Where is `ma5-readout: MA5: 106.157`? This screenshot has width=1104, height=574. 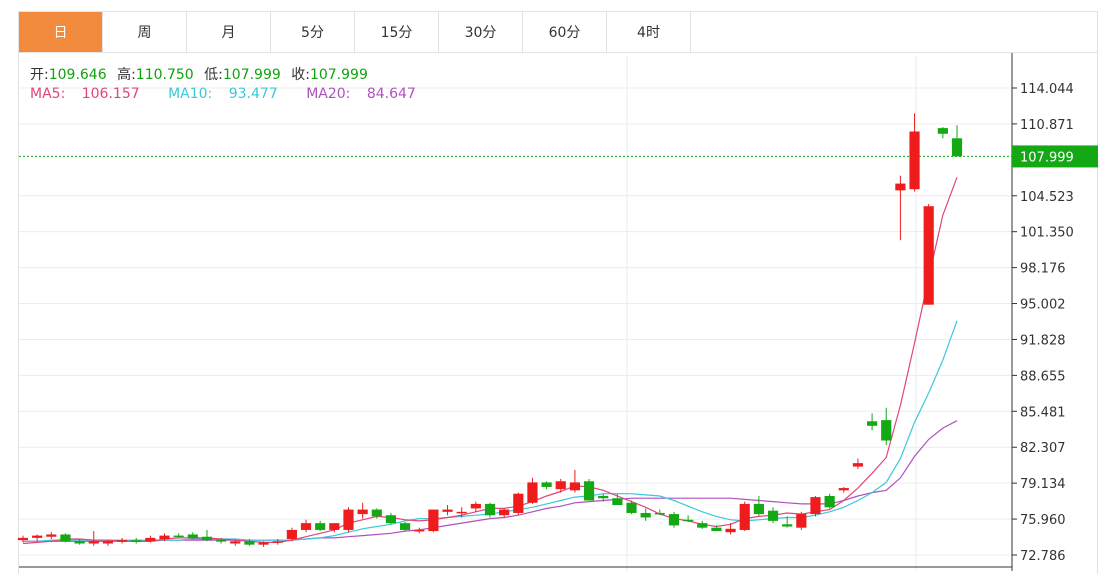
ma5-readout: MA5: 106.157 is located at coordinates (91, 94).